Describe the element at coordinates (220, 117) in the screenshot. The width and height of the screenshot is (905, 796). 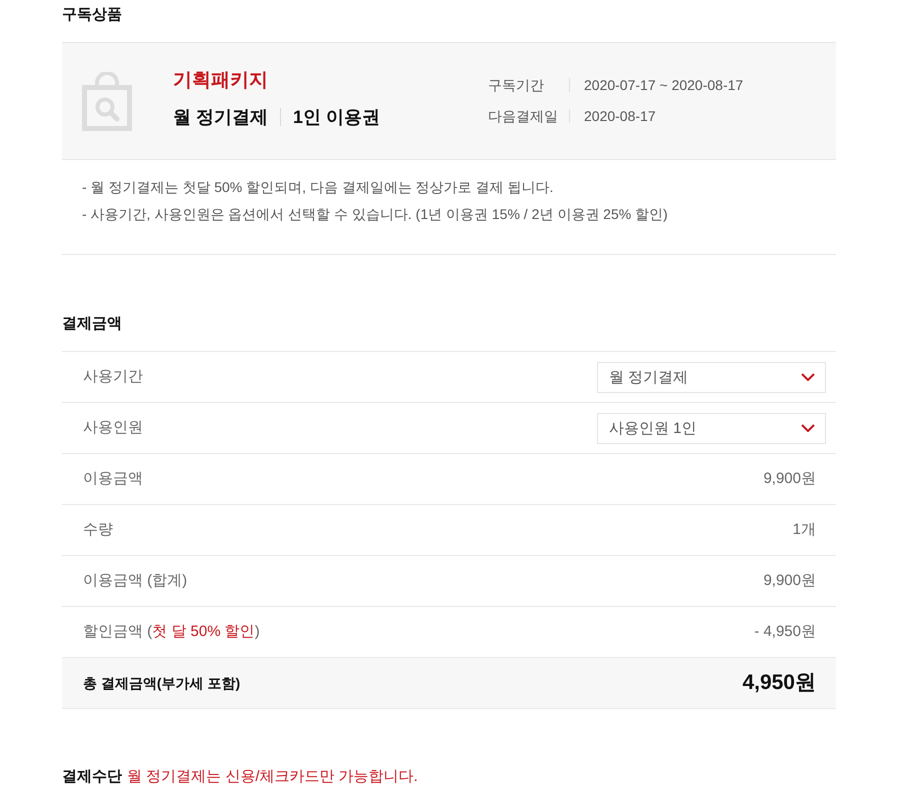
I see `plan-type: 월 정기결제` at that location.